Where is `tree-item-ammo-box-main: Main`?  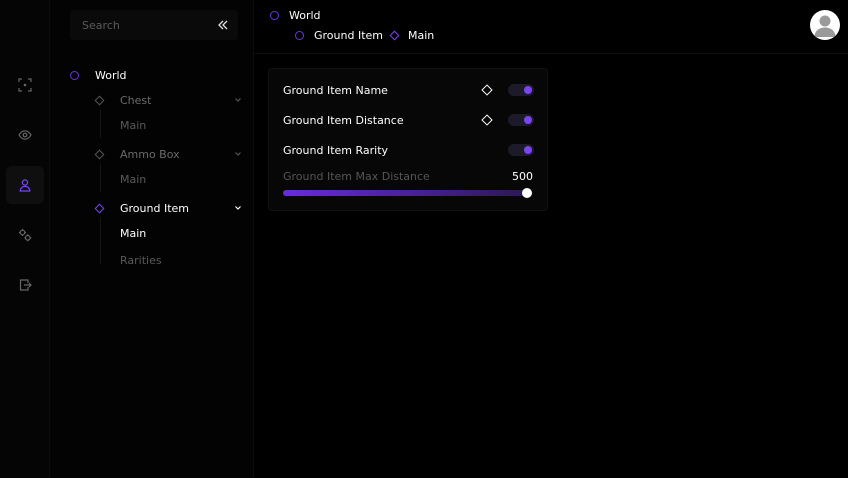
tree-item-ammo-box-main: Main is located at coordinates (133, 179).